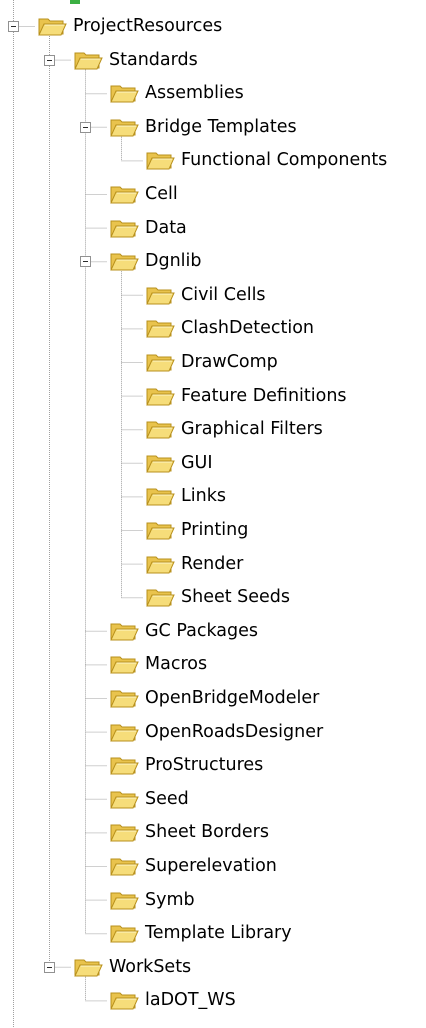 The width and height of the screenshot is (426, 1028). I want to click on tree-item-label: ProStructures, so click(204, 765).